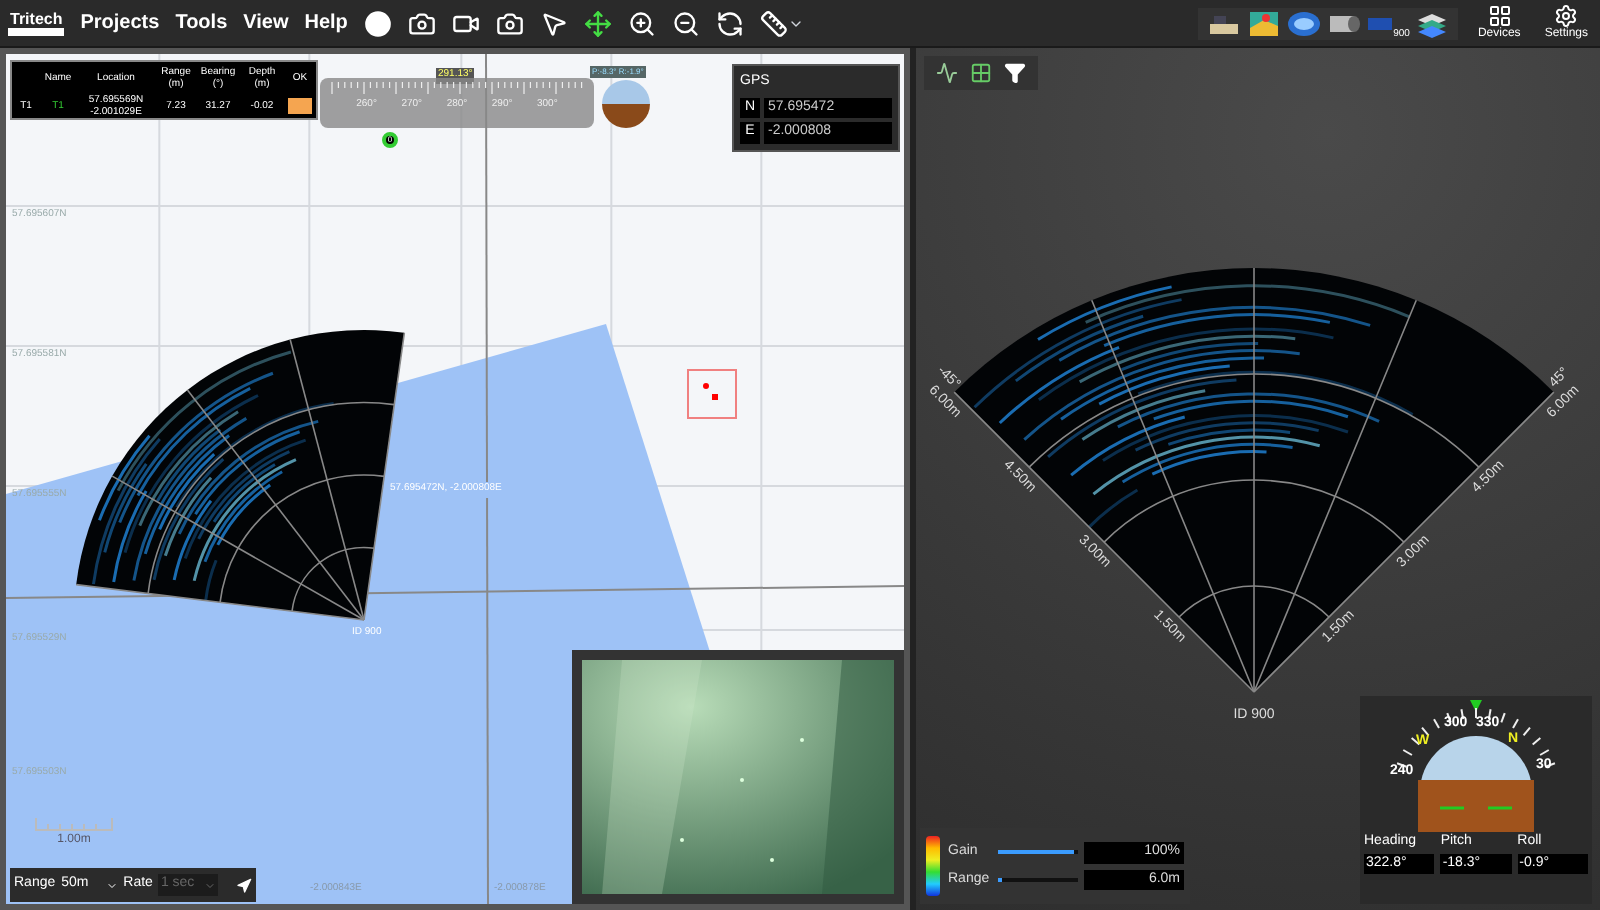  I want to click on zoom-out-icon, so click(685, 23).